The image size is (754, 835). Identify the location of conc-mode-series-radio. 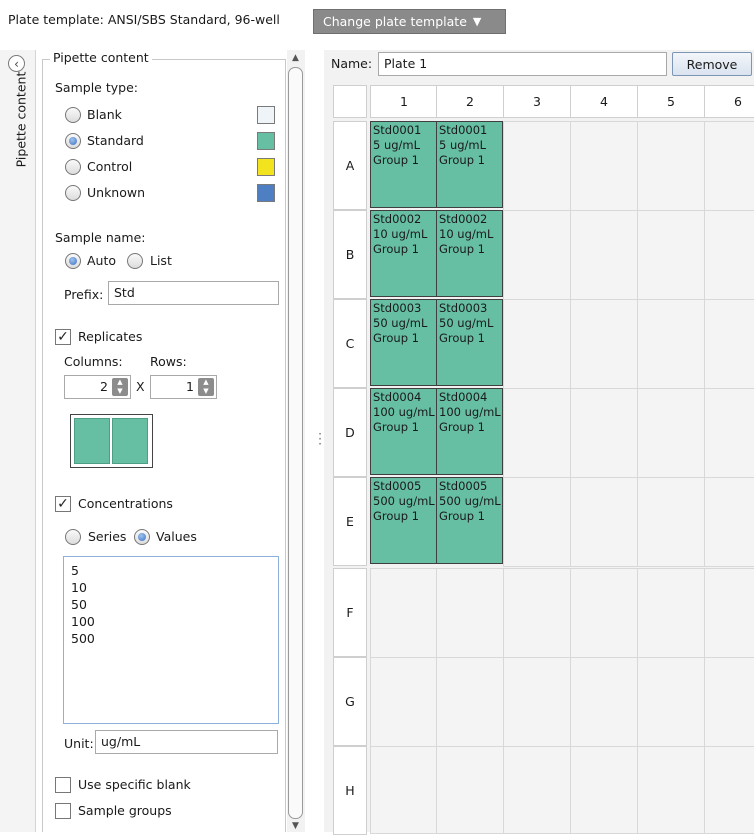
(73, 537).